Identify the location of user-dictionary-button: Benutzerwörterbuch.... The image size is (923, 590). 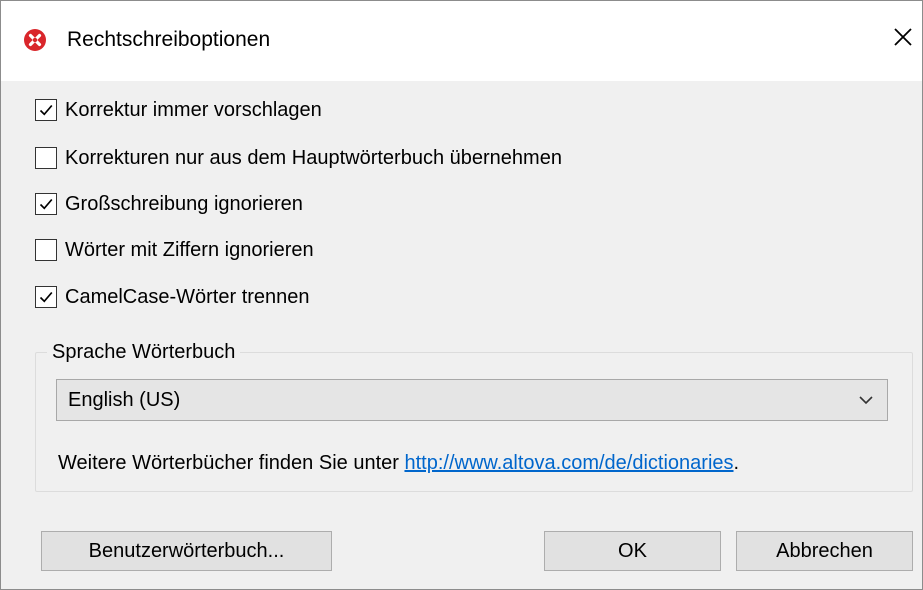
(186, 551).